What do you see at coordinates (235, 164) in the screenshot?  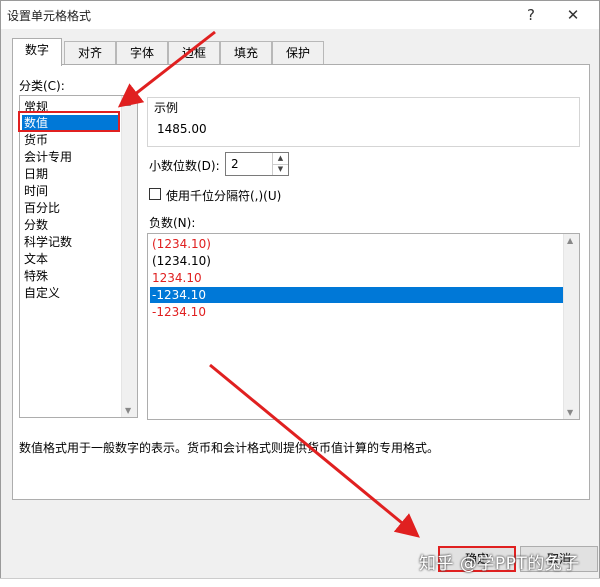 I see `decimal-places-value: 2` at bounding box center [235, 164].